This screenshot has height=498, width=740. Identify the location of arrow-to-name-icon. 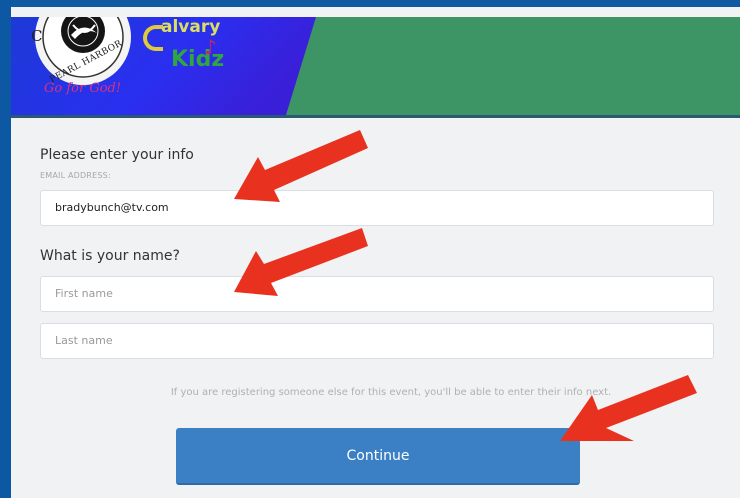
(301, 262).